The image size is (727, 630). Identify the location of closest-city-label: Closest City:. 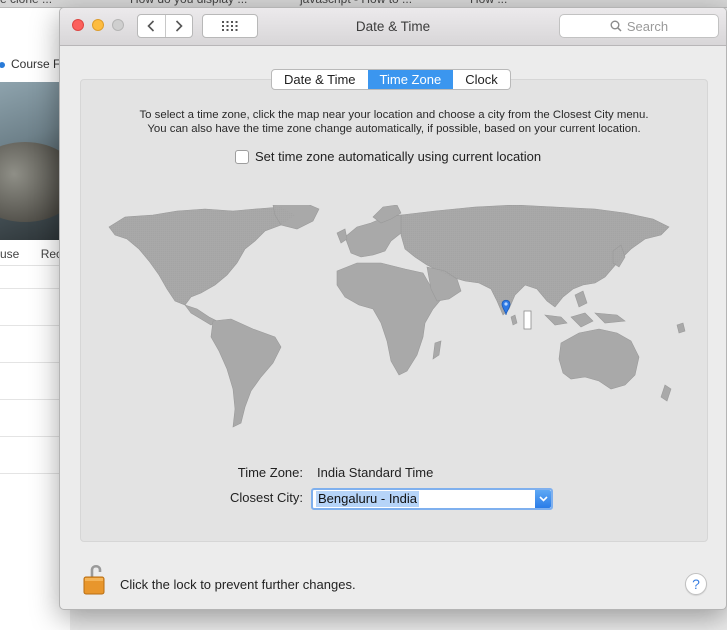
(266, 497).